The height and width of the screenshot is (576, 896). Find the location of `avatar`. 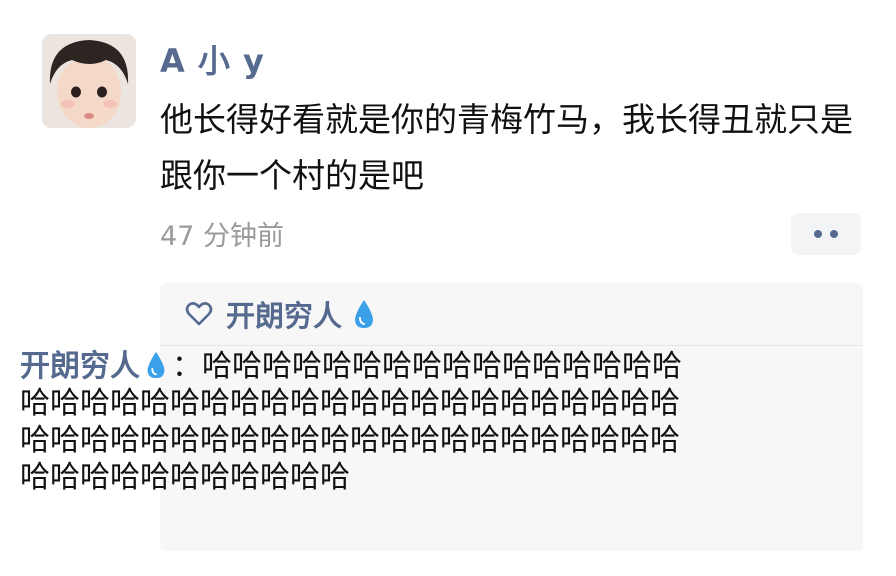

avatar is located at coordinates (89, 81).